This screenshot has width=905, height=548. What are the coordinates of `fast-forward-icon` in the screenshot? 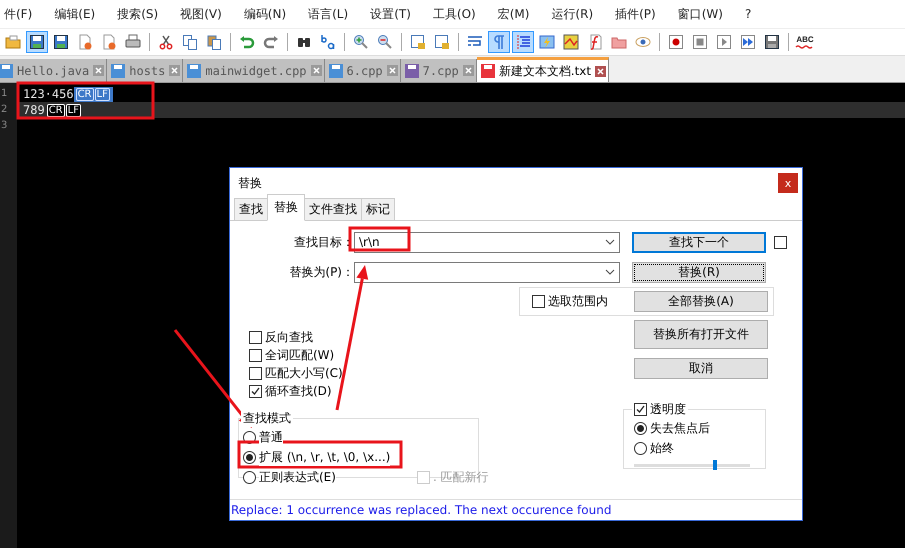 It's located at (748, 42).